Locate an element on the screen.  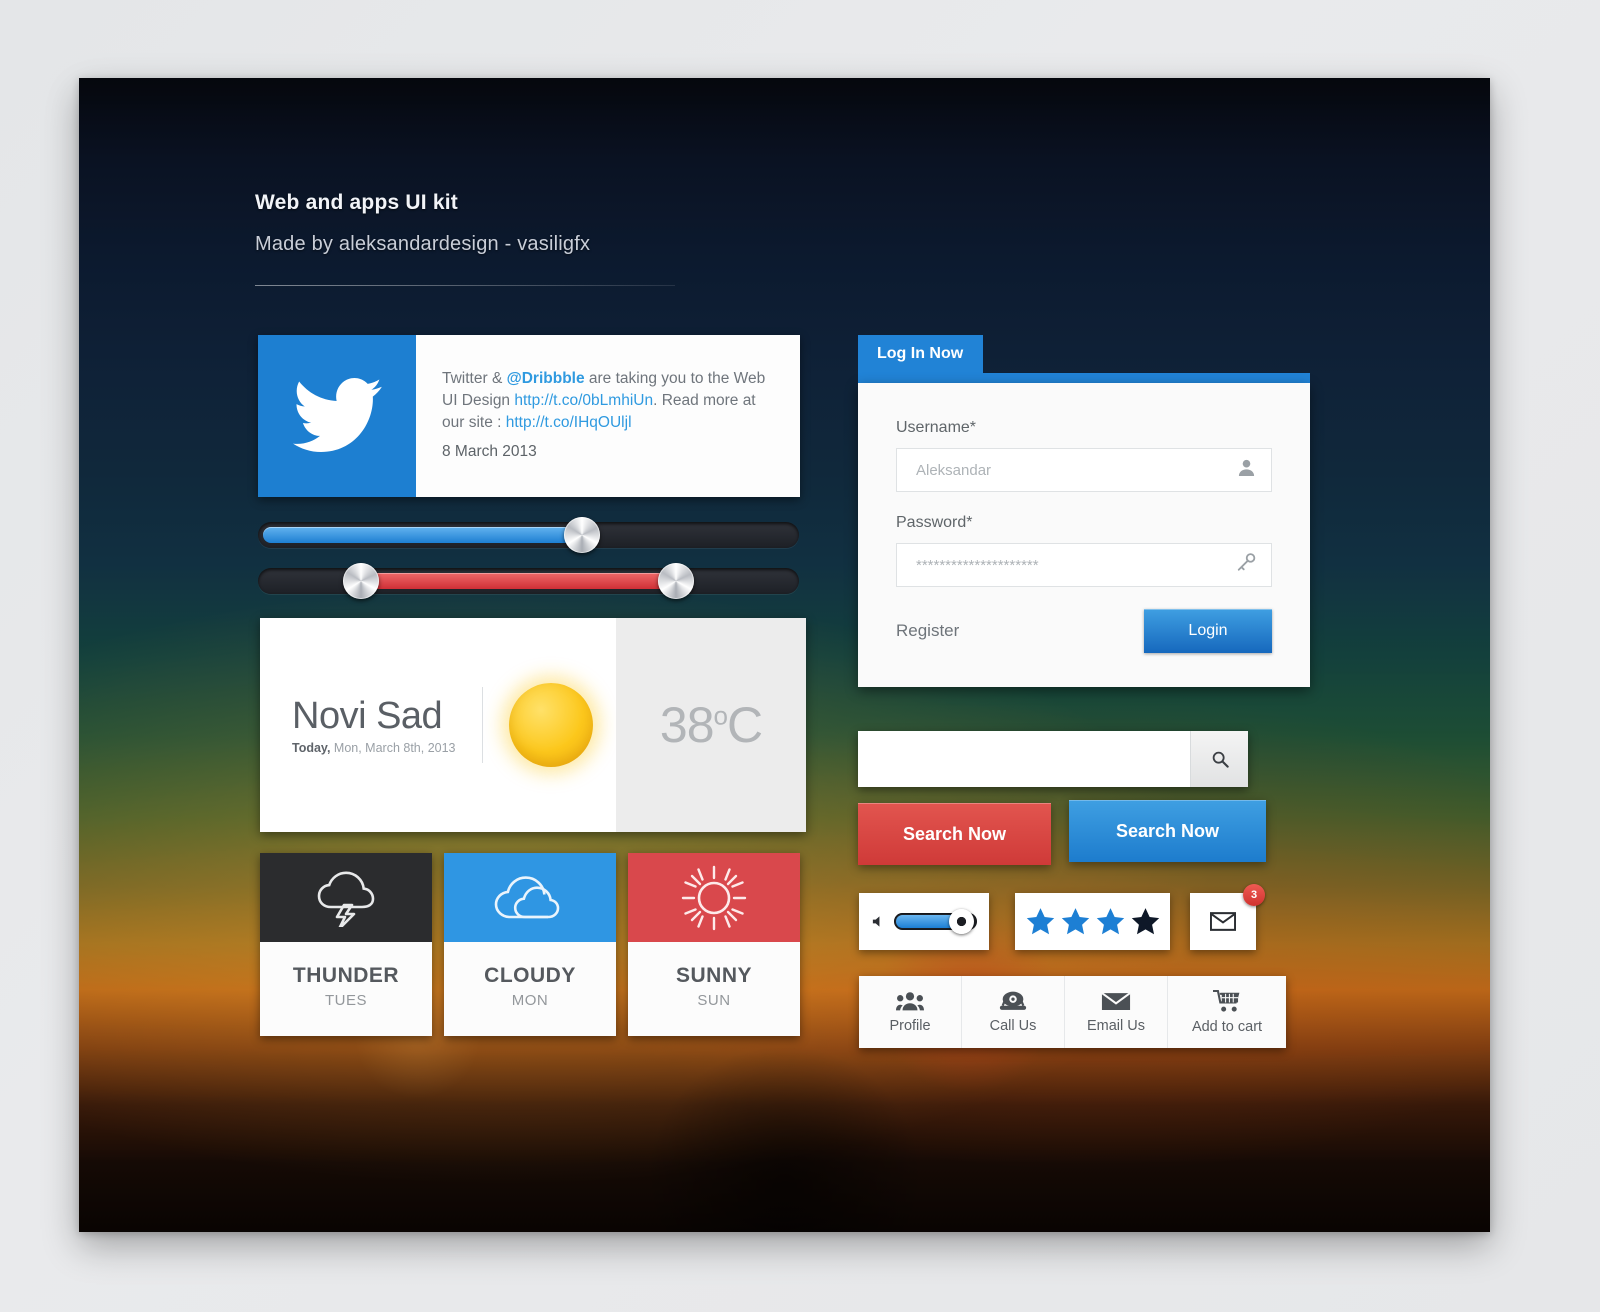
action-call-us: Call Us is located at coordinates (1013, 1012).